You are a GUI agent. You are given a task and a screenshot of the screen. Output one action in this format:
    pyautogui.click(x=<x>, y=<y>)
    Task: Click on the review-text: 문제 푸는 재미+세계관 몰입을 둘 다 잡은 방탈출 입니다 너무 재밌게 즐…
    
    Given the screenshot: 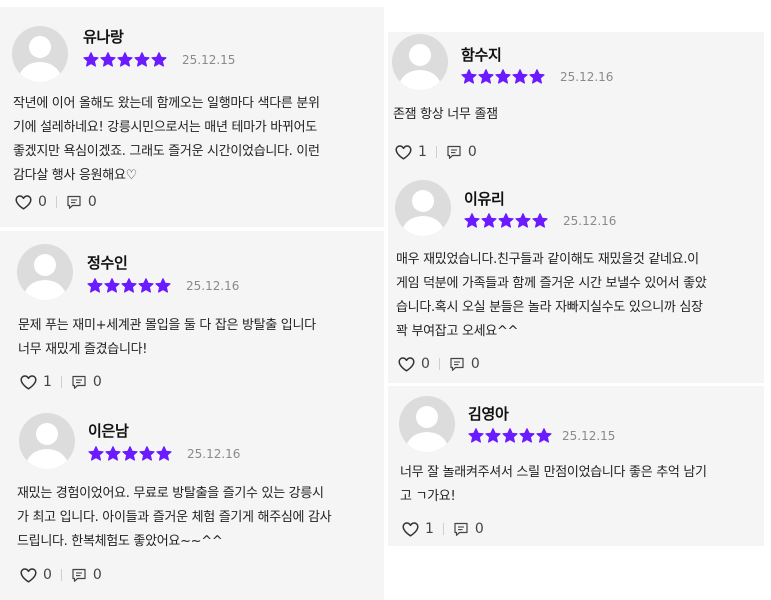 What is the action you would take?
    pyautogui.click(x=198, y=338)
    